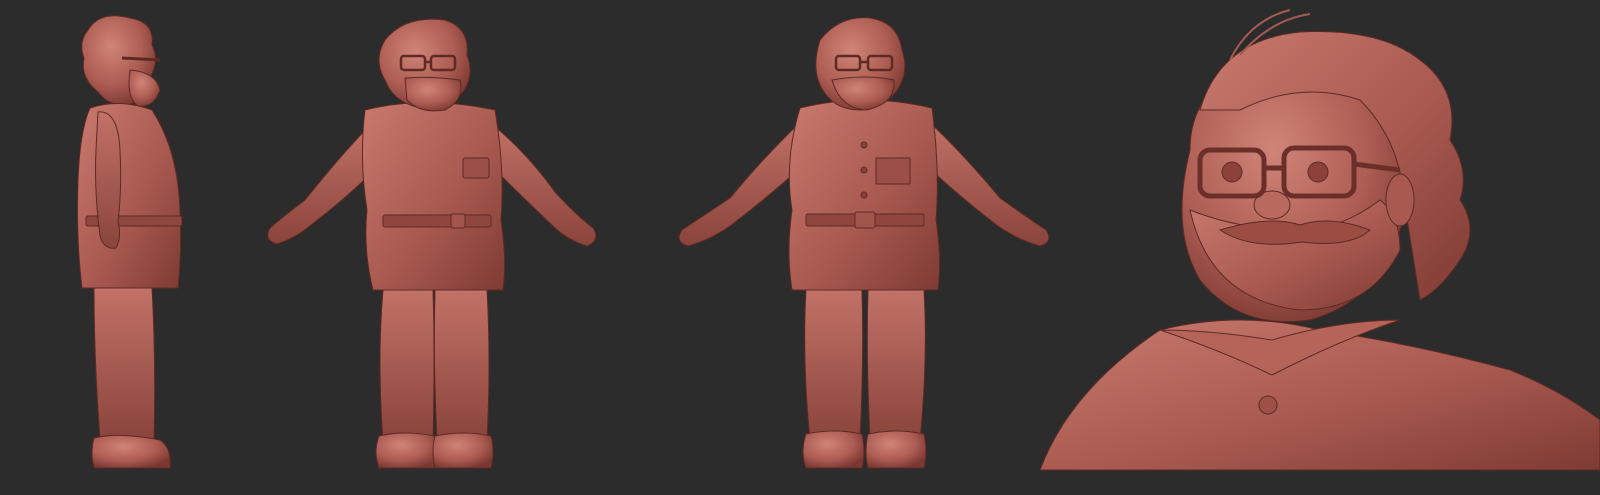 This screenshot has width=1600, height=495. What do you see at coordinates (1318, 172) in the screenshot?
I see `closeup-right-eye` at bounding box center [1318, 172].